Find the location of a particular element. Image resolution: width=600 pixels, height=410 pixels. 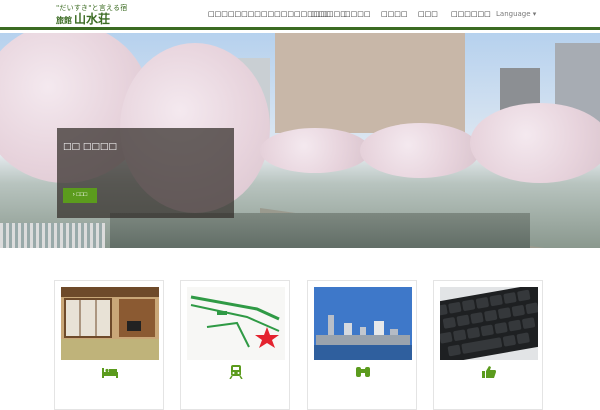

logo-main-text: 山水荘 is located at coordinates (92, 19).